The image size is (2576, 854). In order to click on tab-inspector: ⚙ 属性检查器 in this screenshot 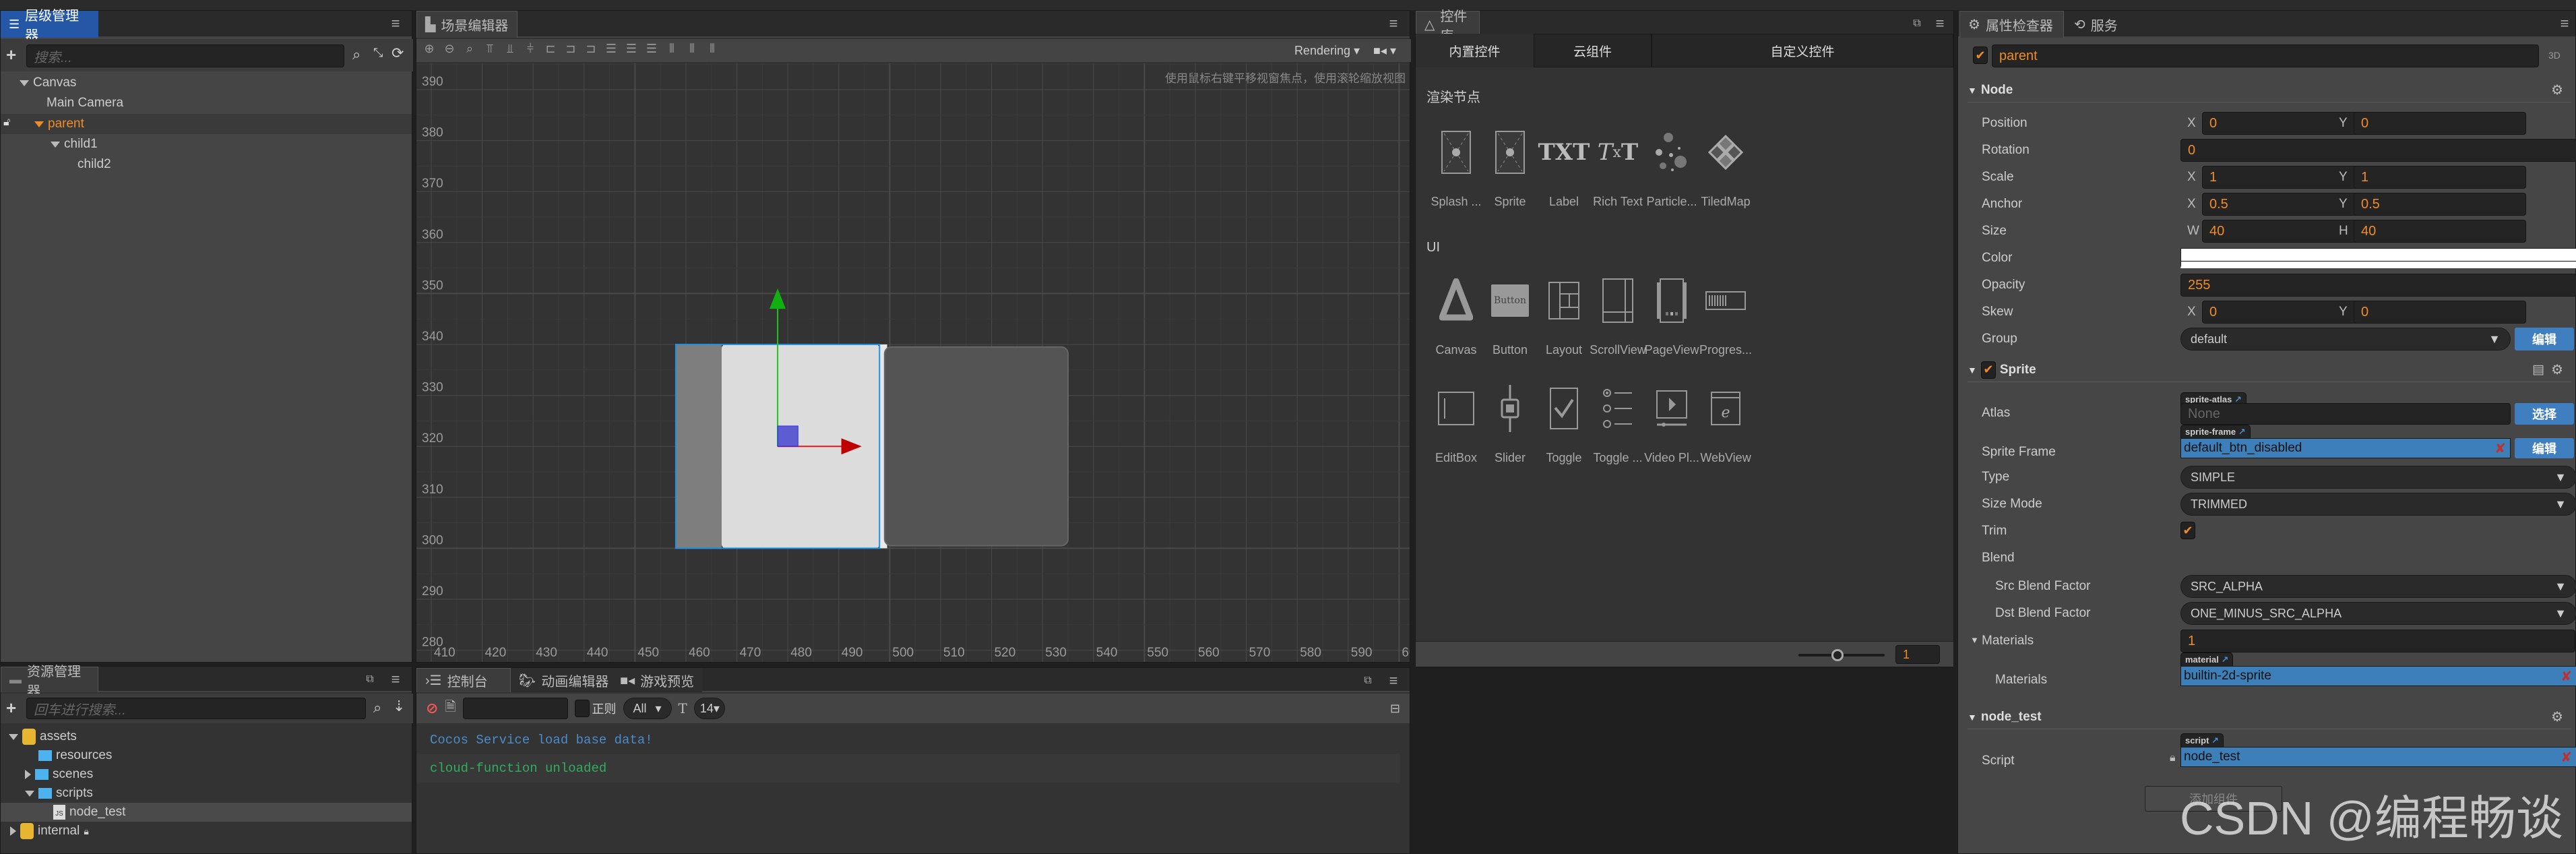, I will do `click(2011, 25)`.